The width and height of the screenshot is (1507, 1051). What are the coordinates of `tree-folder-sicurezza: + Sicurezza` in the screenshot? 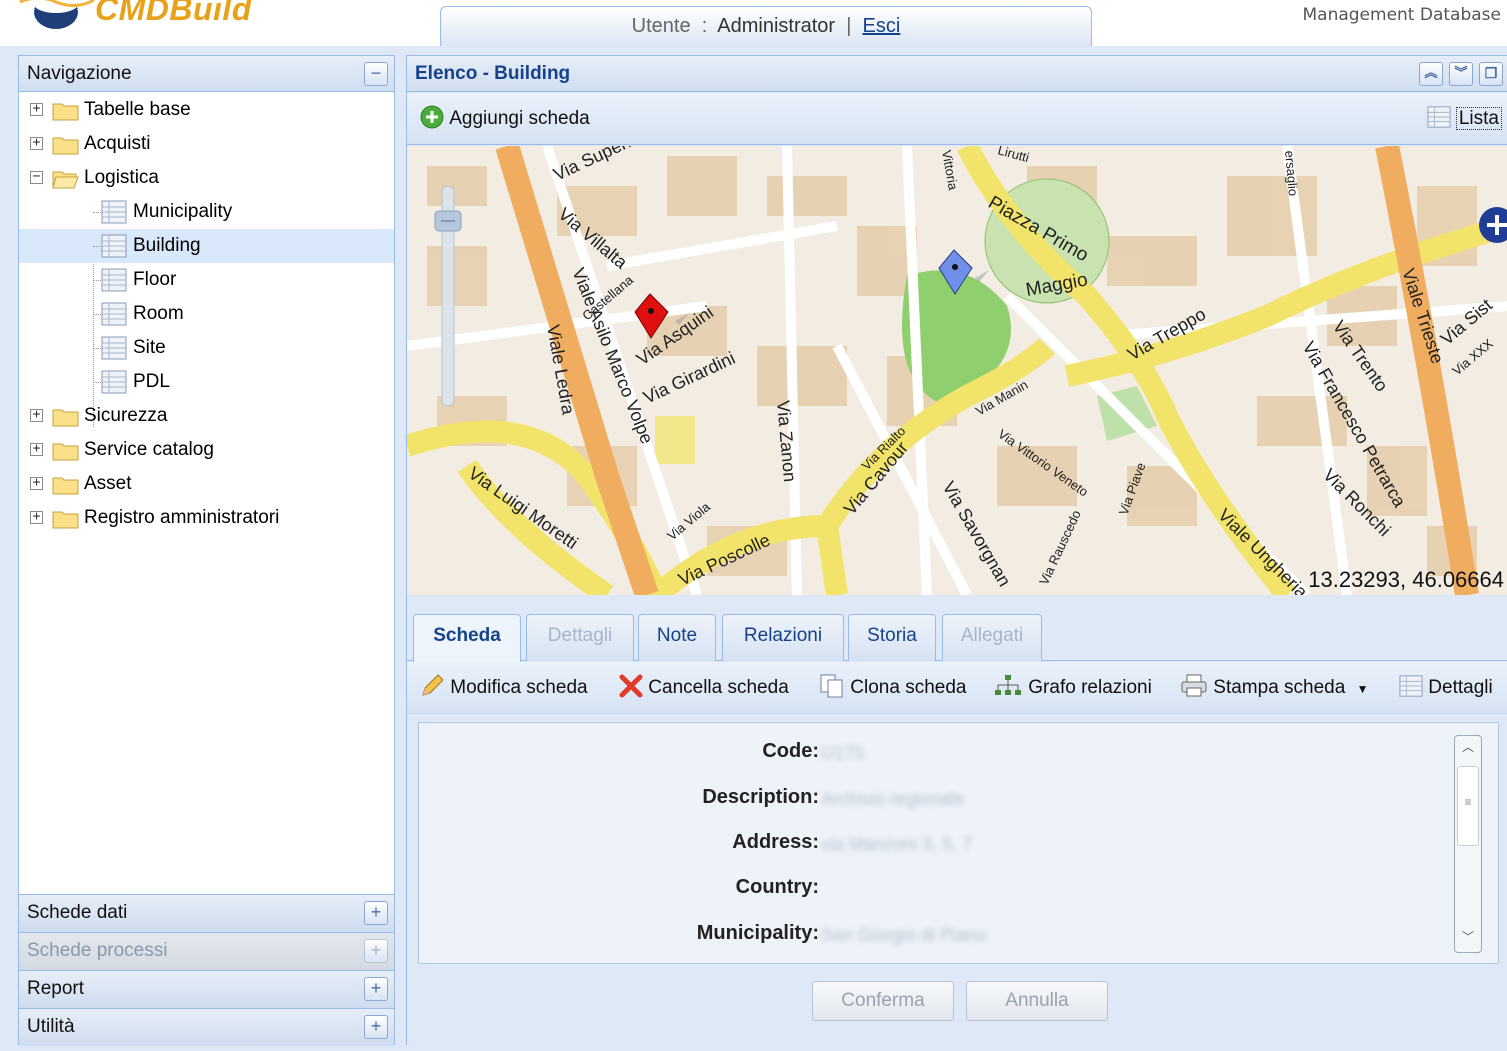 It's located at (206, 416).